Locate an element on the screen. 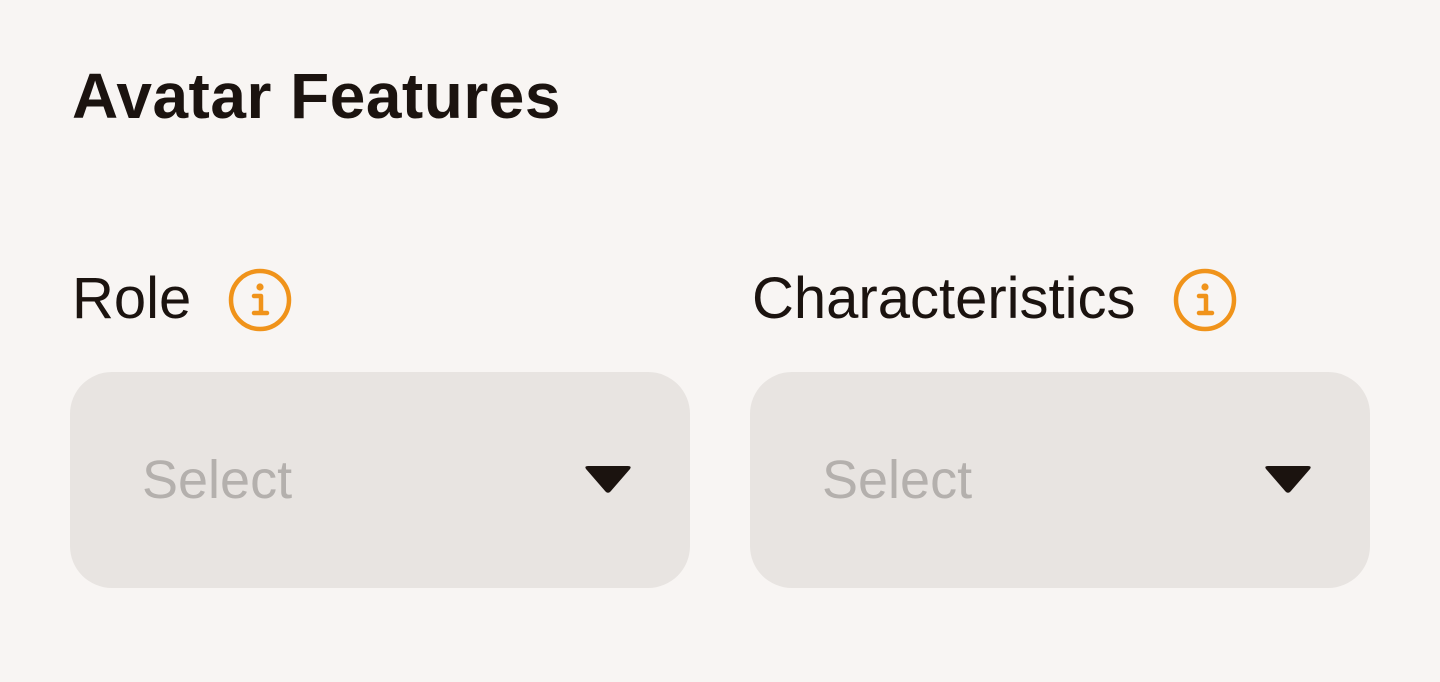  characteristics-select: Select is located at coordinates (1060, 480).